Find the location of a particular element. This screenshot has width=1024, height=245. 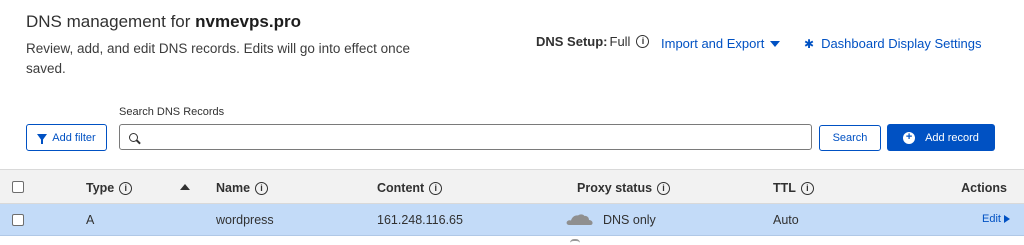

plus-circle-icon: + is located at coordinates (909, 137).